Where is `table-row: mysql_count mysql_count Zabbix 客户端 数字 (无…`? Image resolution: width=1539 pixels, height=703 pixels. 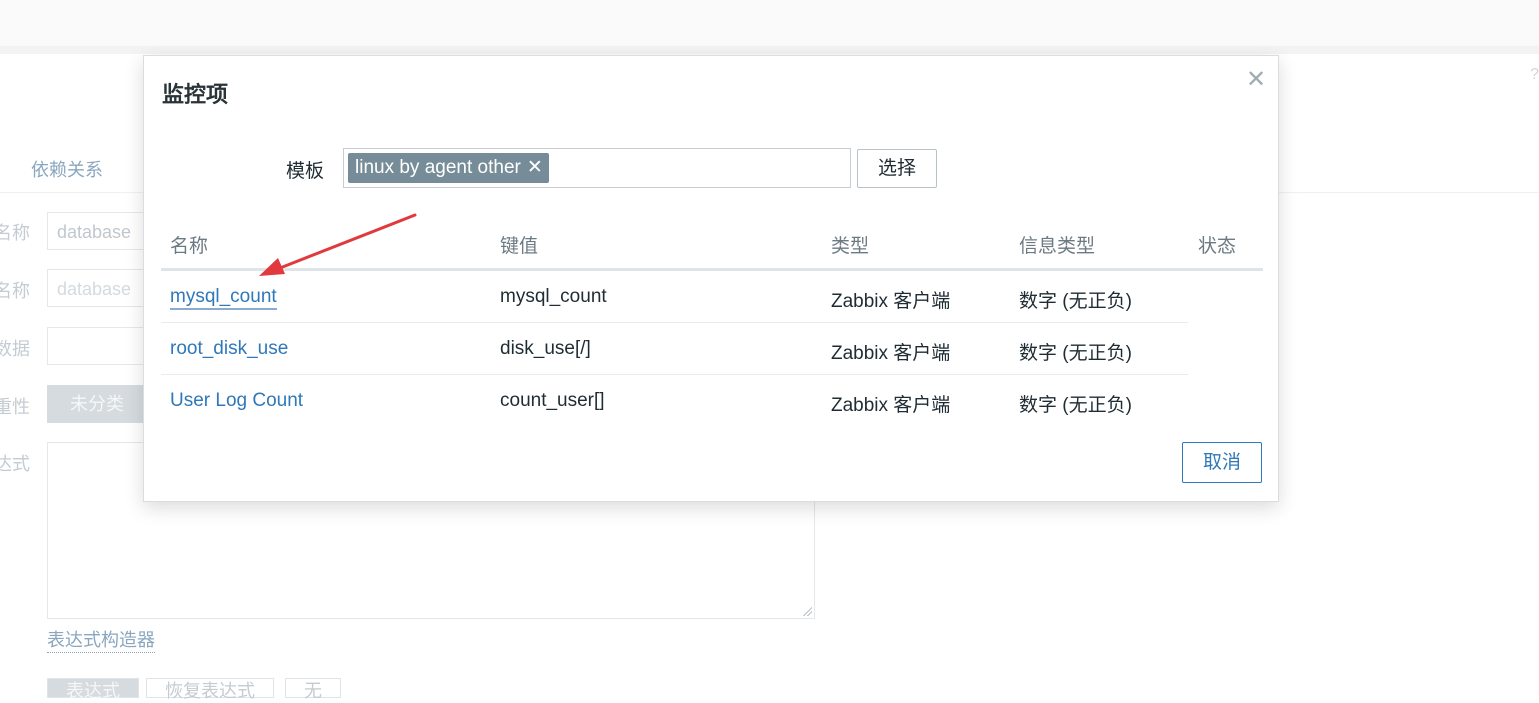
table-row: mysql_count mysql_count Zabbix 客户端 数字 (无… is located at coordinates (674, 297).